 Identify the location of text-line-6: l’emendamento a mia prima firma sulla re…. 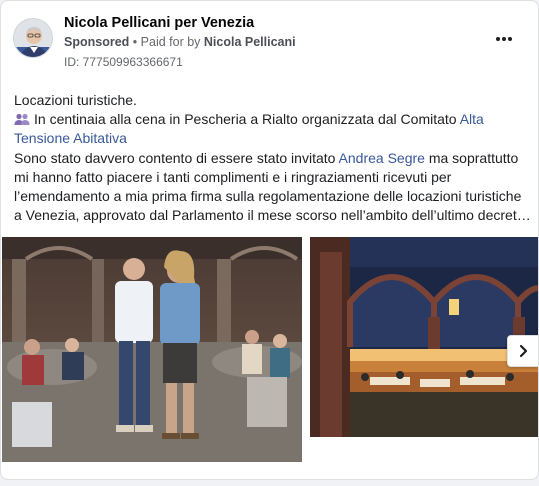
(268, 196).